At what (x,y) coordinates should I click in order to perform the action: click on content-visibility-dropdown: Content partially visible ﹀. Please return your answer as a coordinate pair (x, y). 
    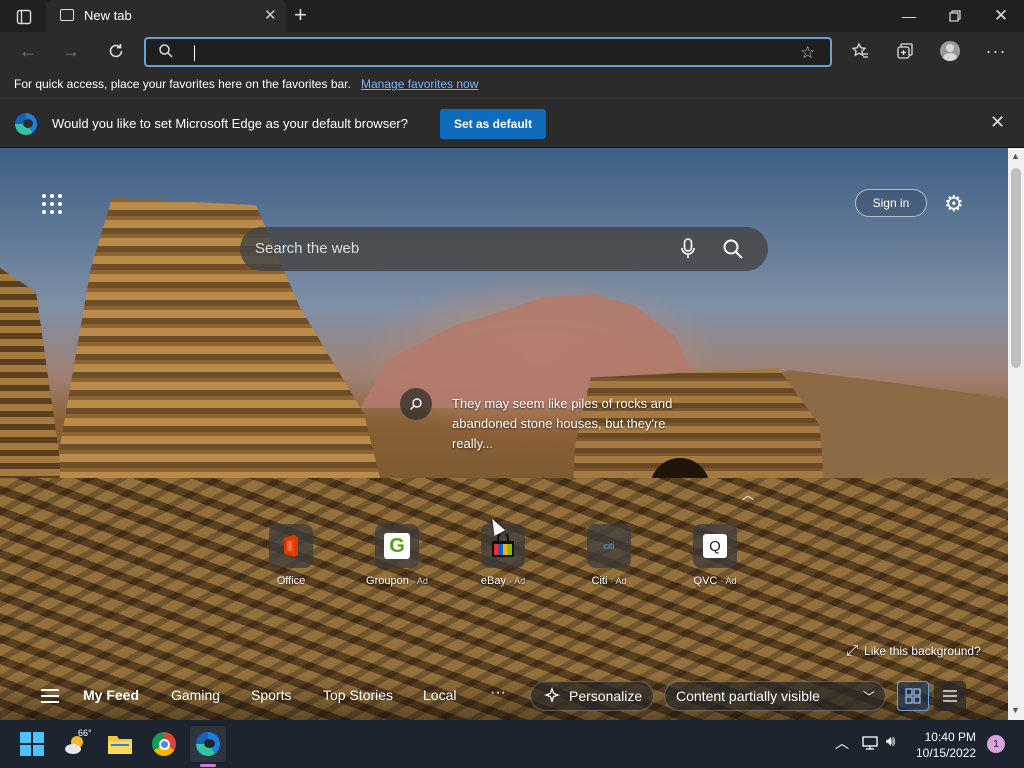
    Looking at the image, I should click on (775, 696).